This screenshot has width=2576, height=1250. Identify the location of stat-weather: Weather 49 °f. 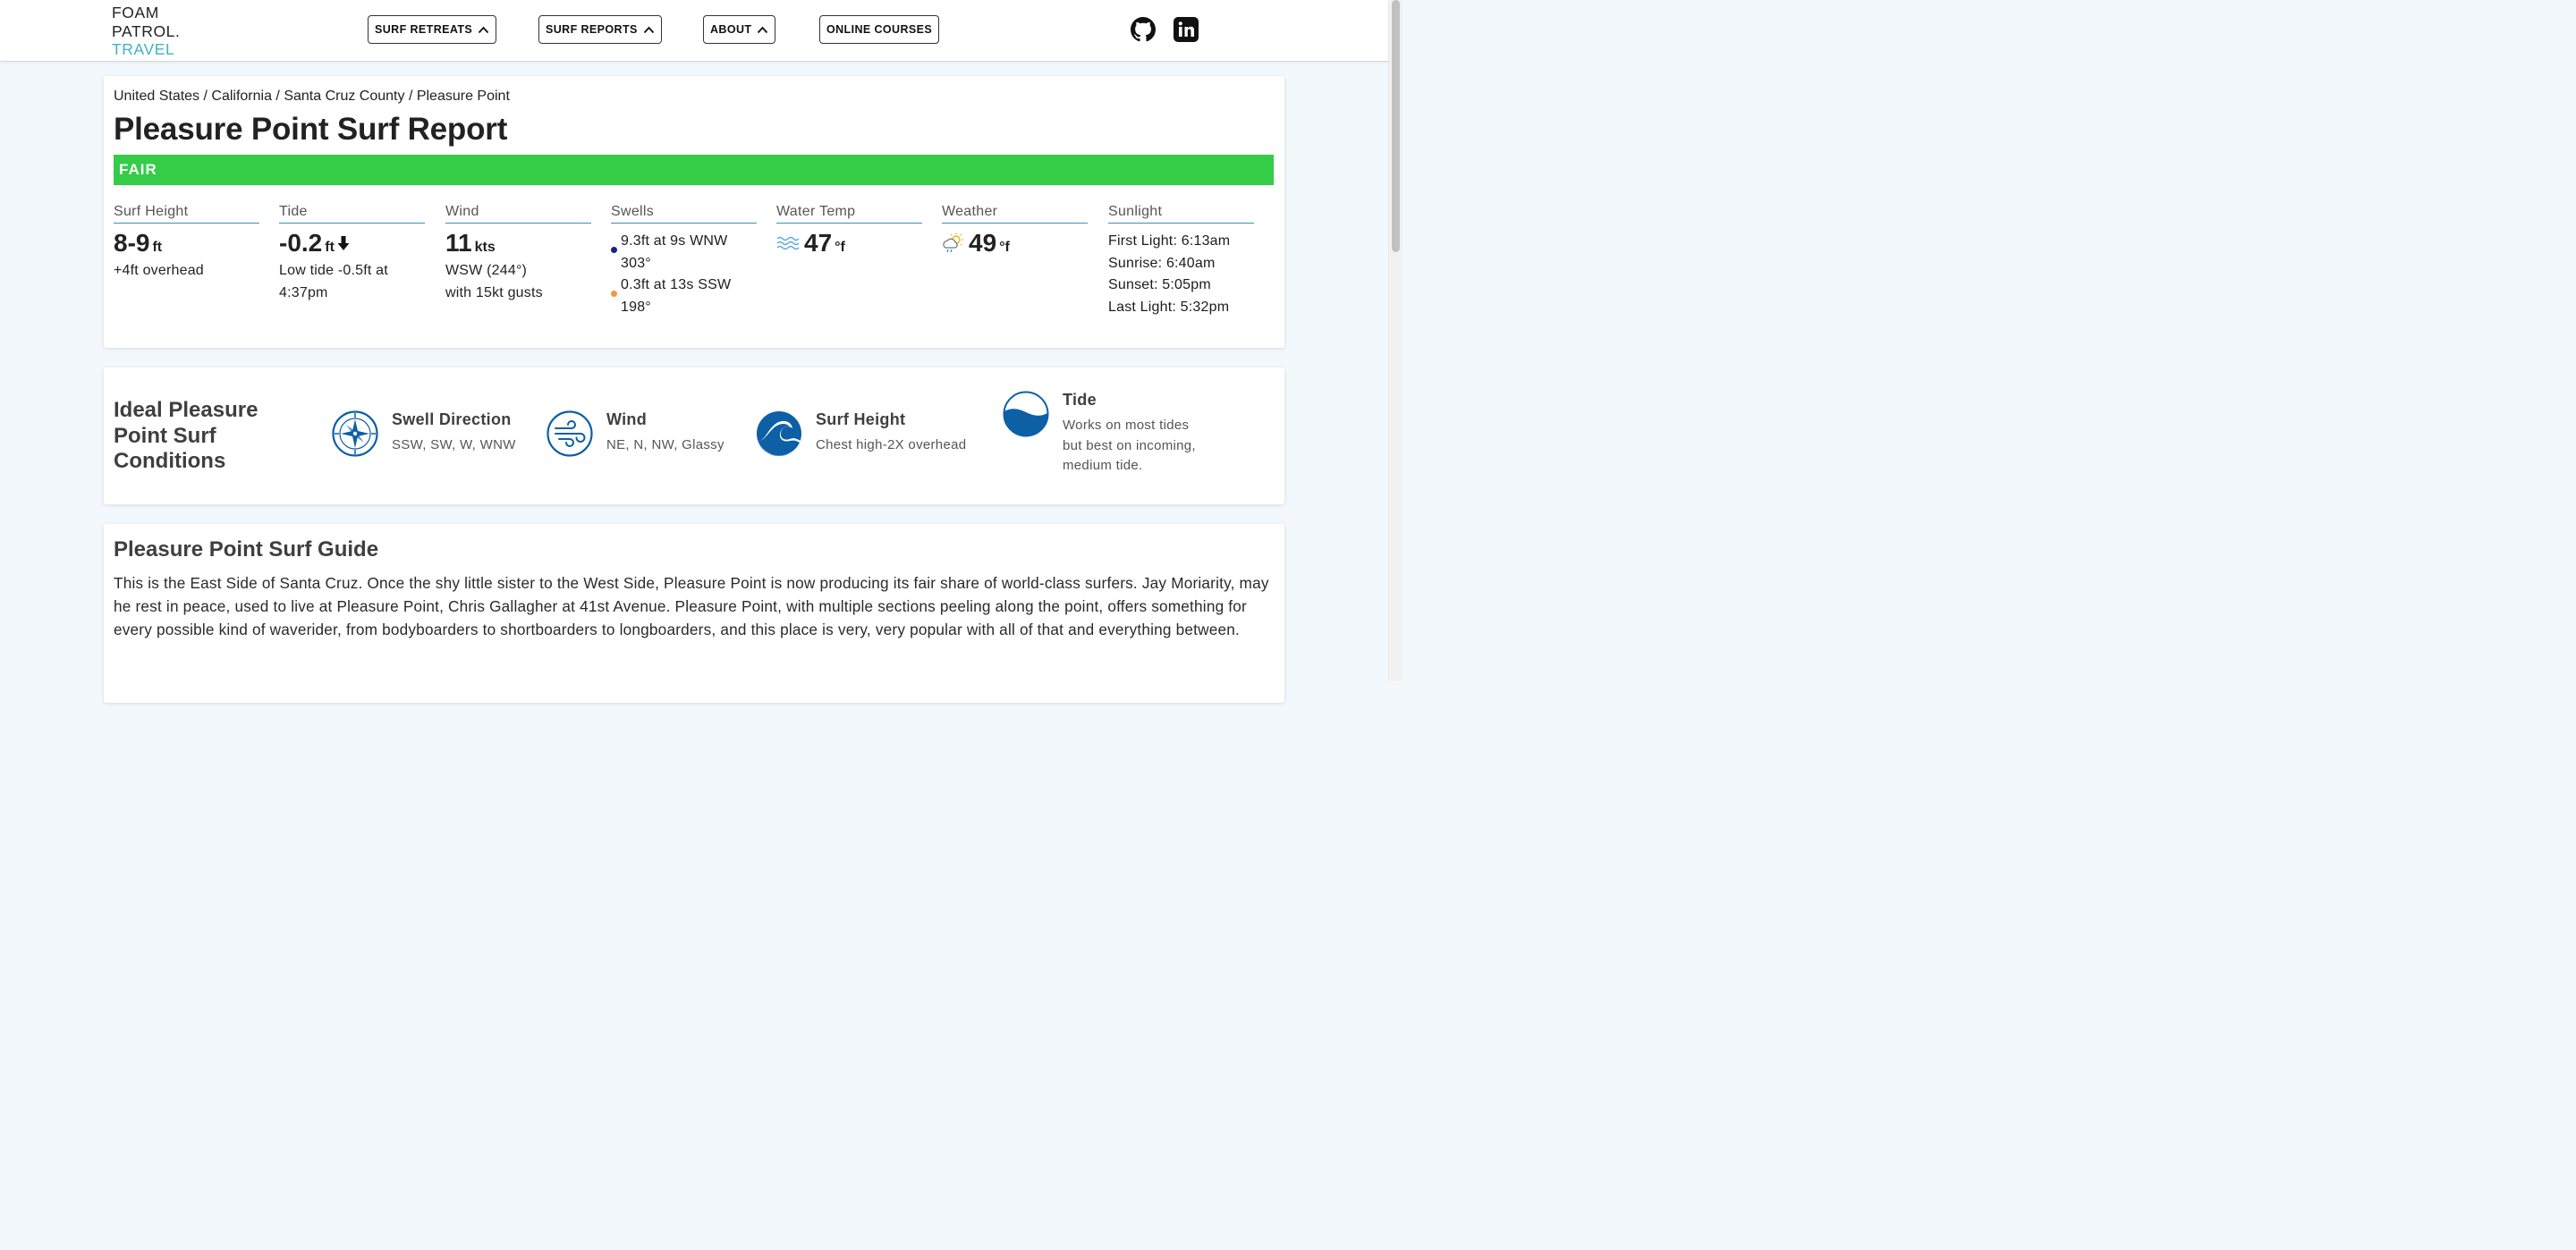
(1015, 231).